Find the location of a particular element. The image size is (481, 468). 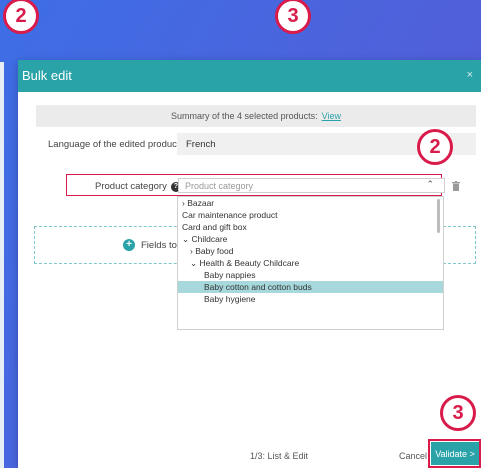

step-indicator: 1/3: List & Edit is located at coordinates (279, 456).